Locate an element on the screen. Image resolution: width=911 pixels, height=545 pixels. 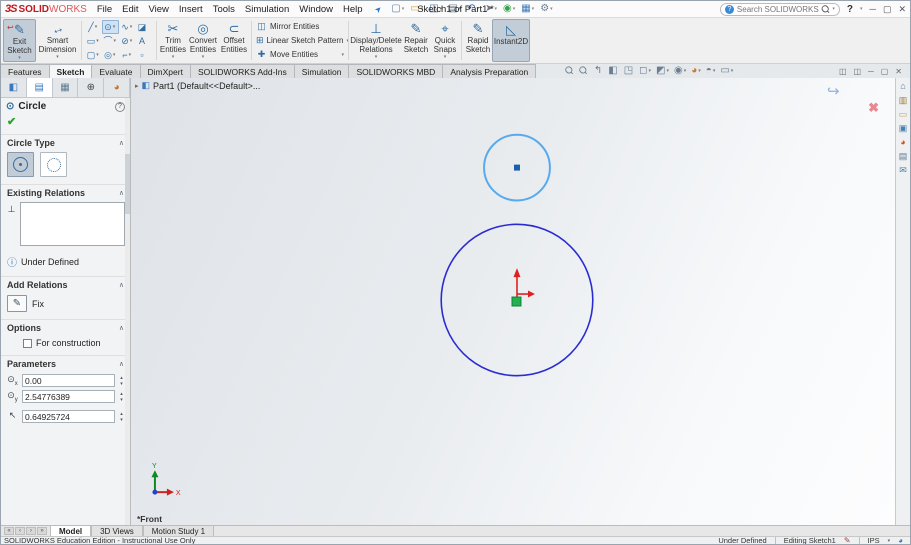
panel-help-icon: ? is located at coordinates (120, 106).